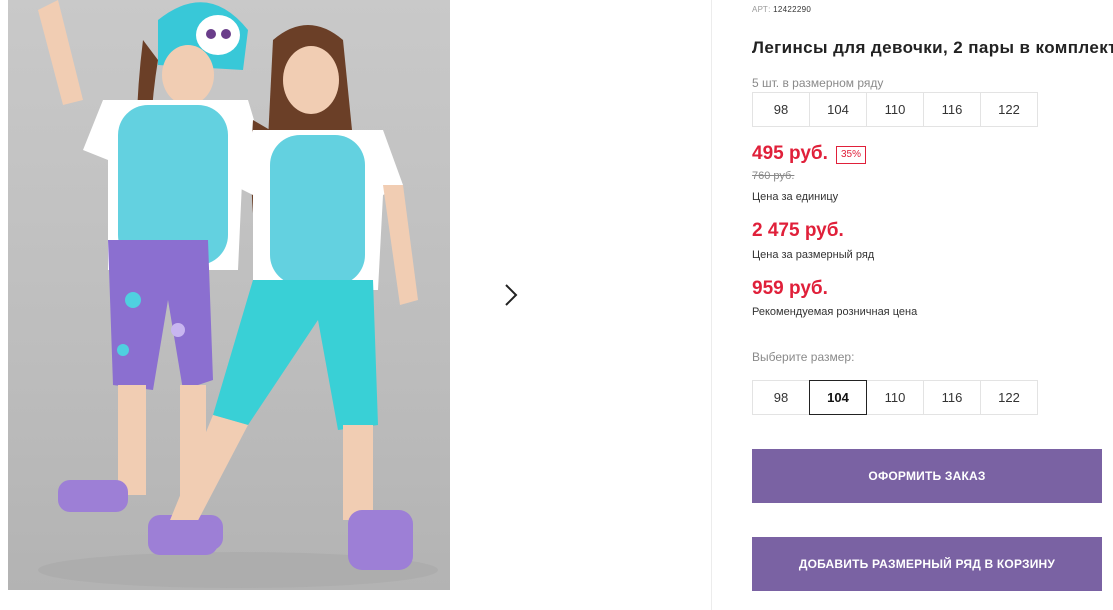 Image resolution: width=1113 pixels, height=610 pixels. Describe the element at coordinates (781, 109) in the screenshot. I see `size-row-item: 98` at that location.